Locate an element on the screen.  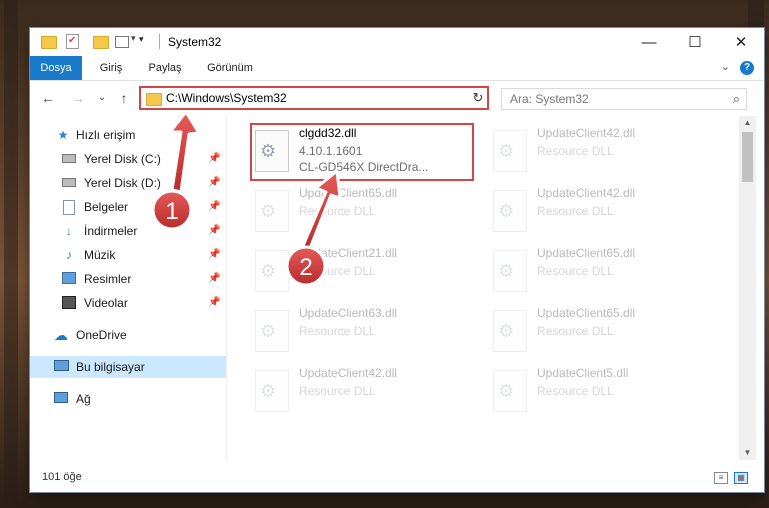
title-bar: ✔ ▾ ▾ System32 — ☐ ✕ is located at coordinates (397, 42).